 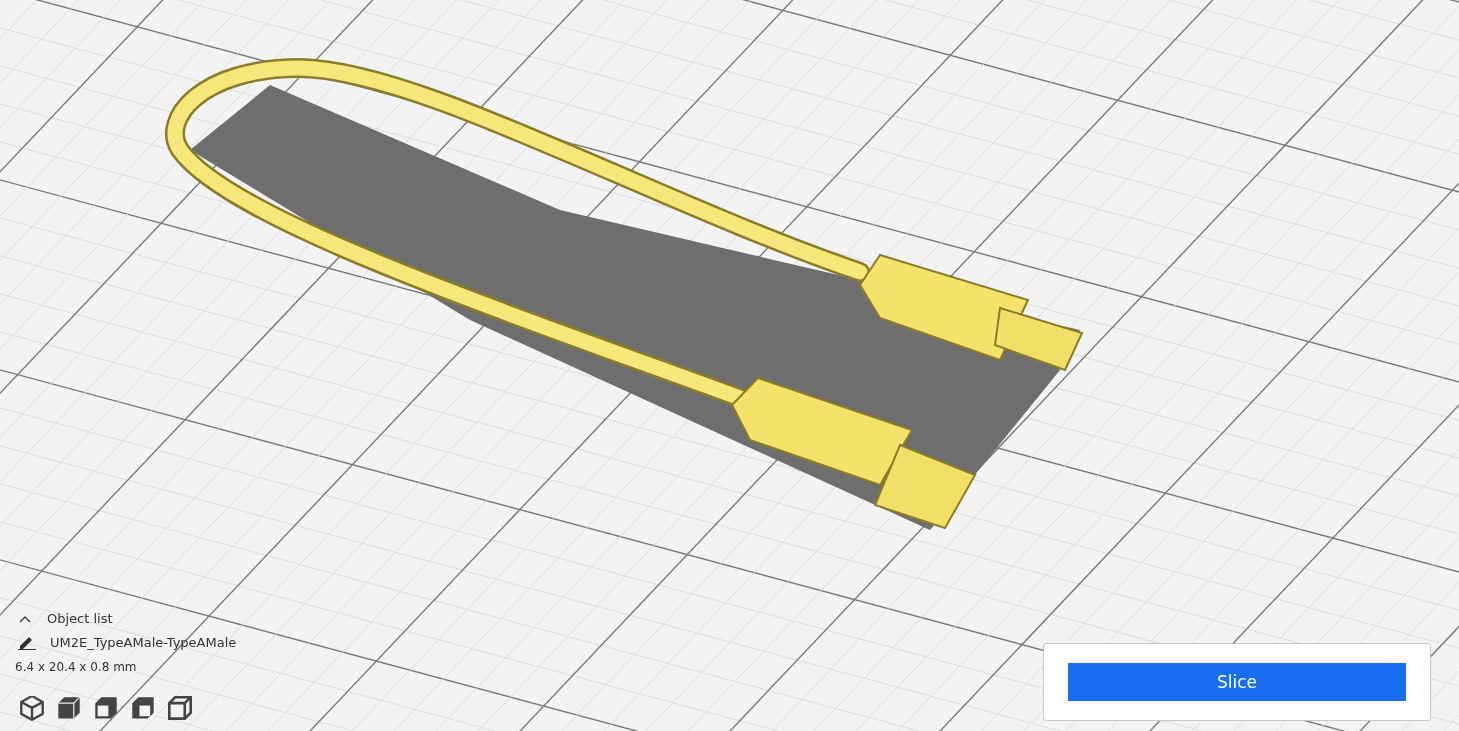 I want to click on pencil-icon, so click(x=27, y=642).